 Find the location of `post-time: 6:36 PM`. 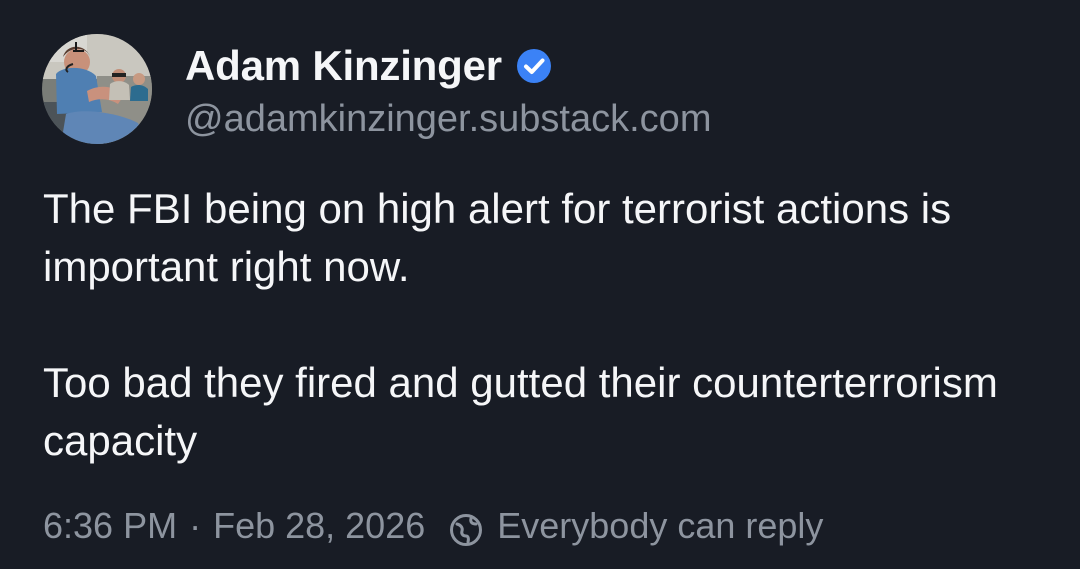

post-time: 6:36 PM is located at coordinates (110, 526).